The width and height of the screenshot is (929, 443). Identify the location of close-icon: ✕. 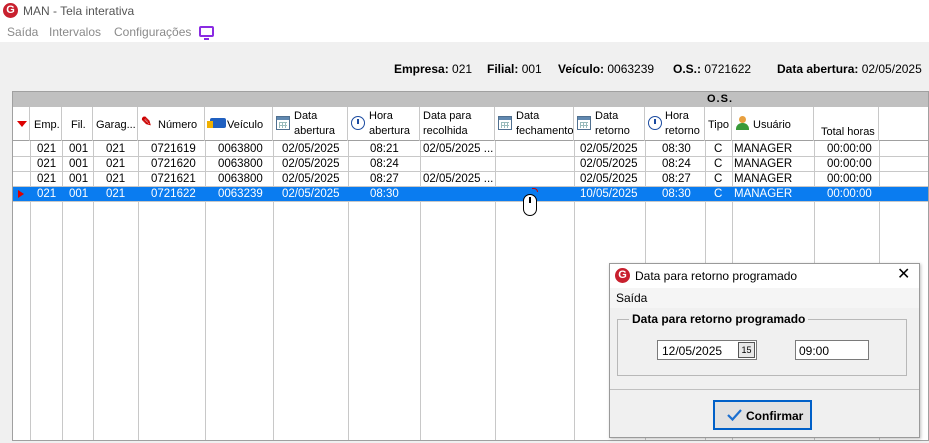
(903, 275).